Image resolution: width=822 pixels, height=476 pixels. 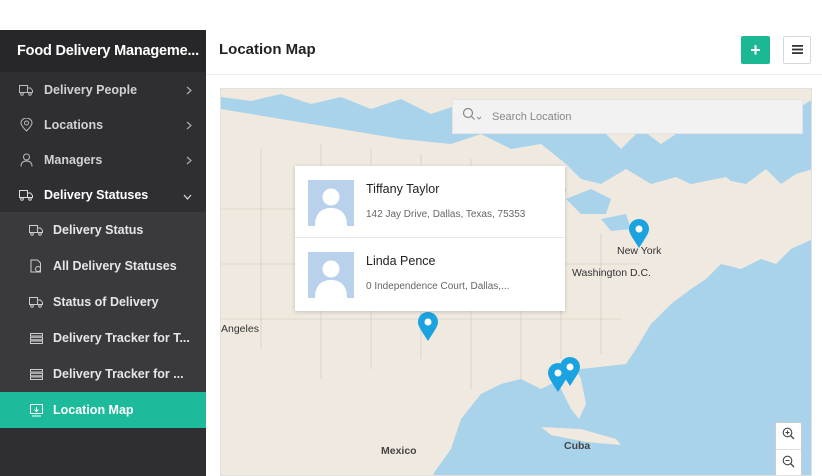 I want to click on add-button: +, so click(x=755, y=50).